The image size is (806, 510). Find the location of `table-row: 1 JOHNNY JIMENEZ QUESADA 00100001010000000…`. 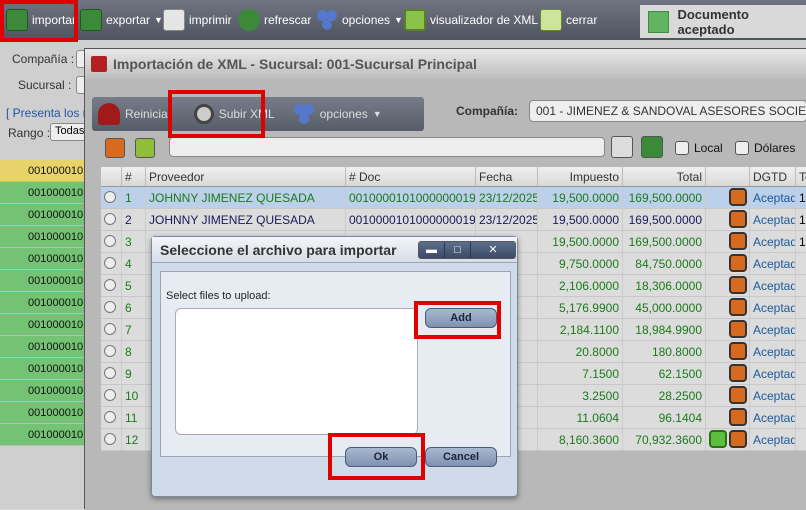

table-row: 1 JOHNNY JIMENEZ QUESADA 00100001010000000… is located at coordinates (453, 198).